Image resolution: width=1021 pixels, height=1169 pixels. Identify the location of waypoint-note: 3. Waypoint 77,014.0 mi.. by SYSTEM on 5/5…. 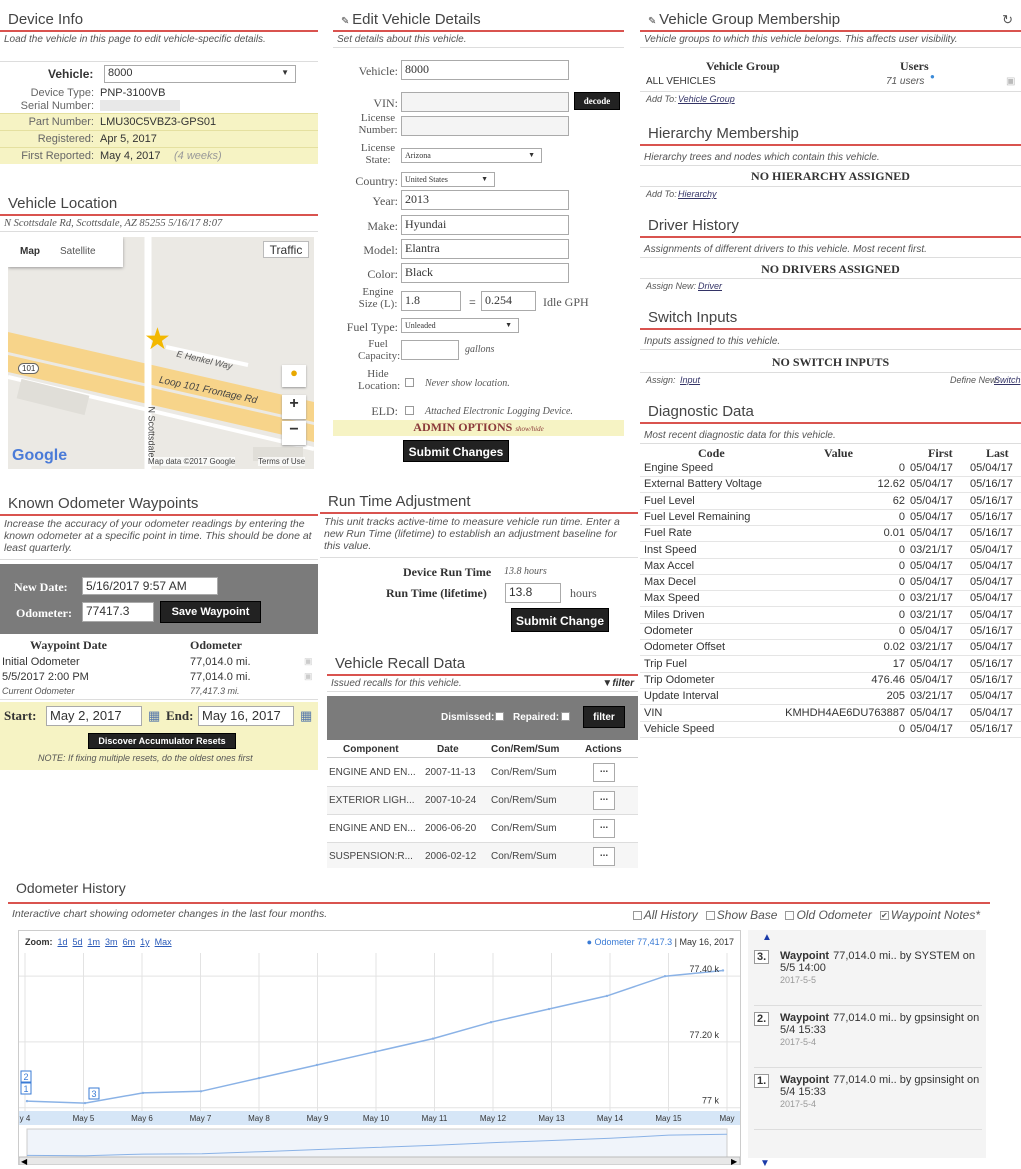
(868, 977).